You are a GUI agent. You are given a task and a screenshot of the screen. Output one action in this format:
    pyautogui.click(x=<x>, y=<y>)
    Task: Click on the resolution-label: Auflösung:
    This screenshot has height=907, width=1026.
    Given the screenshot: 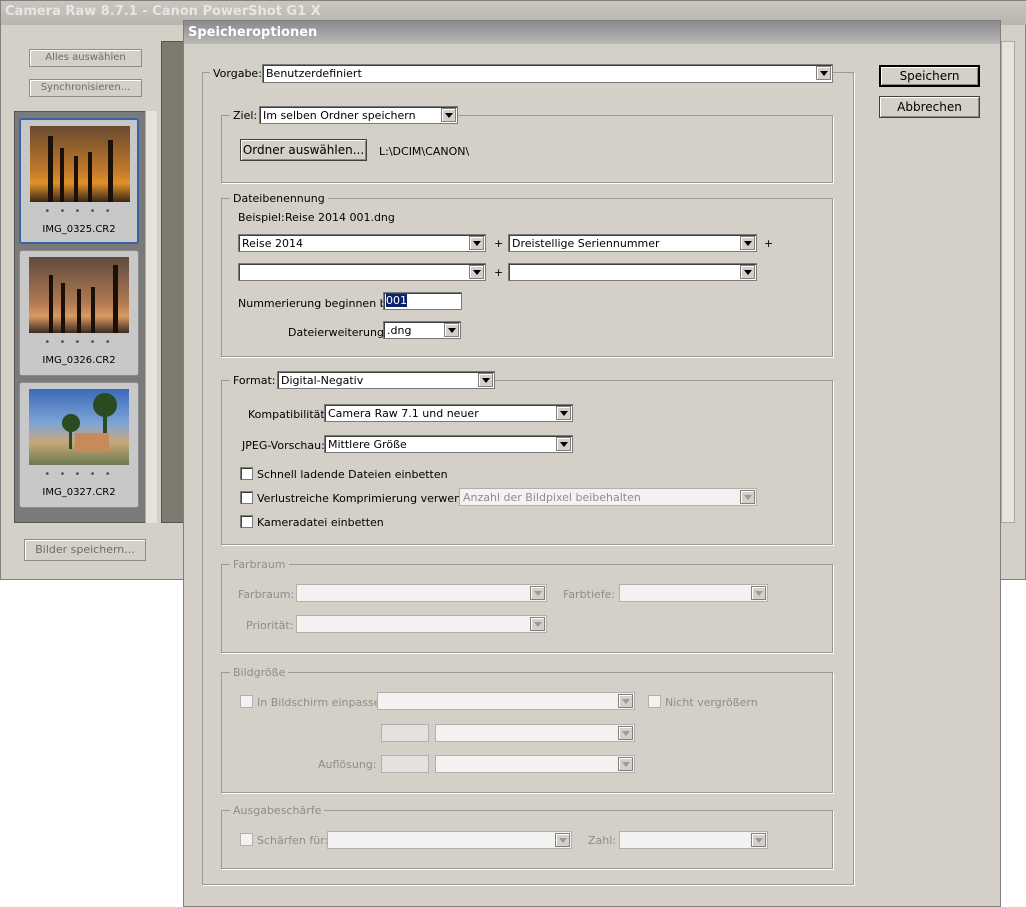 What is the action you would take?
    pyautogui.click(x=347, y=764)
    